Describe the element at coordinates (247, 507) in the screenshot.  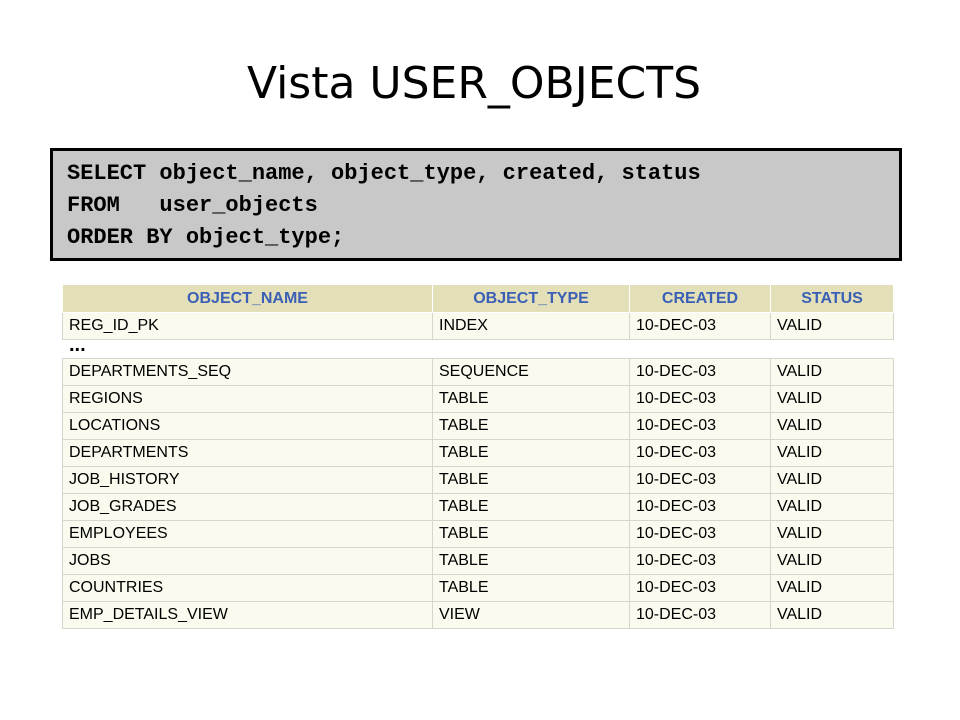
I see `cell-object-name: JOB_GRADES` at that location.